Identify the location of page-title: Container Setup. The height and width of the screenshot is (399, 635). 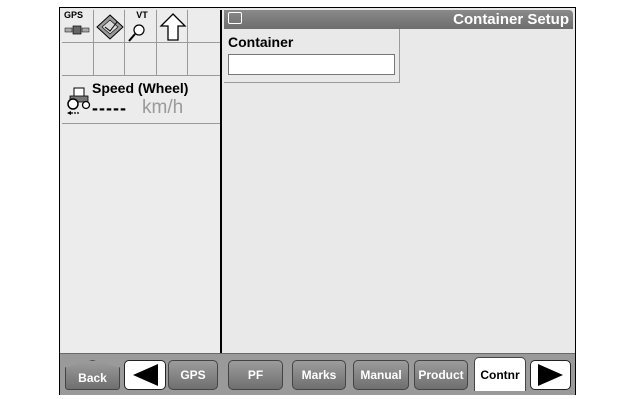
(511, 19).